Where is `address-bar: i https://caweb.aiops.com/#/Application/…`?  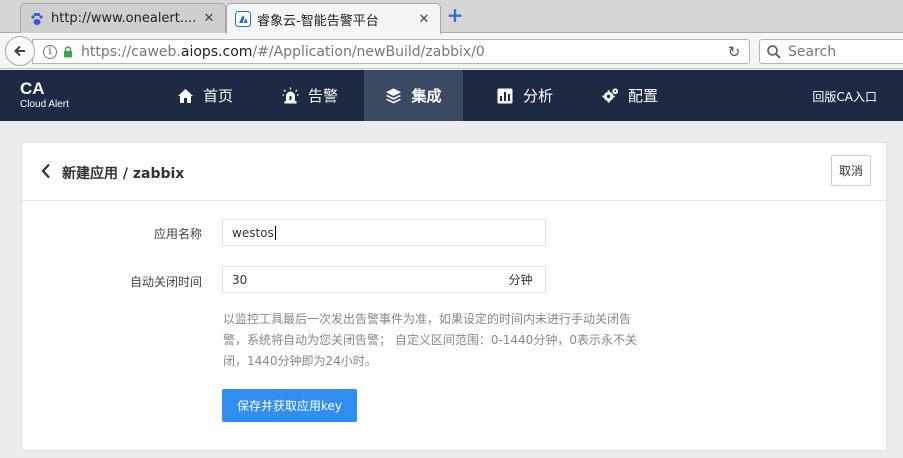
address-bar: i https://caweb.aiops.com/#/Application/… is located at coordinates (391, 51).